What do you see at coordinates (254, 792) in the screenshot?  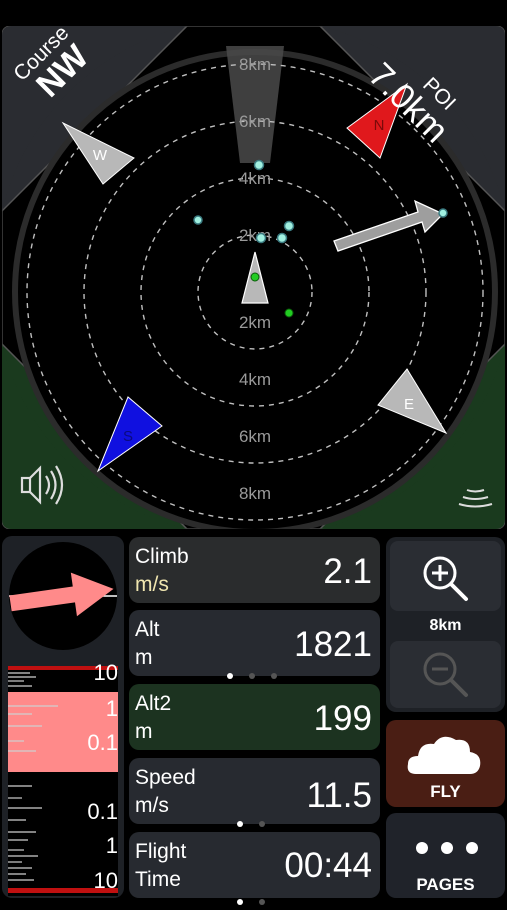 I see `speed-tile: Speed m/s 11.5` at bounding box center [254, 792].